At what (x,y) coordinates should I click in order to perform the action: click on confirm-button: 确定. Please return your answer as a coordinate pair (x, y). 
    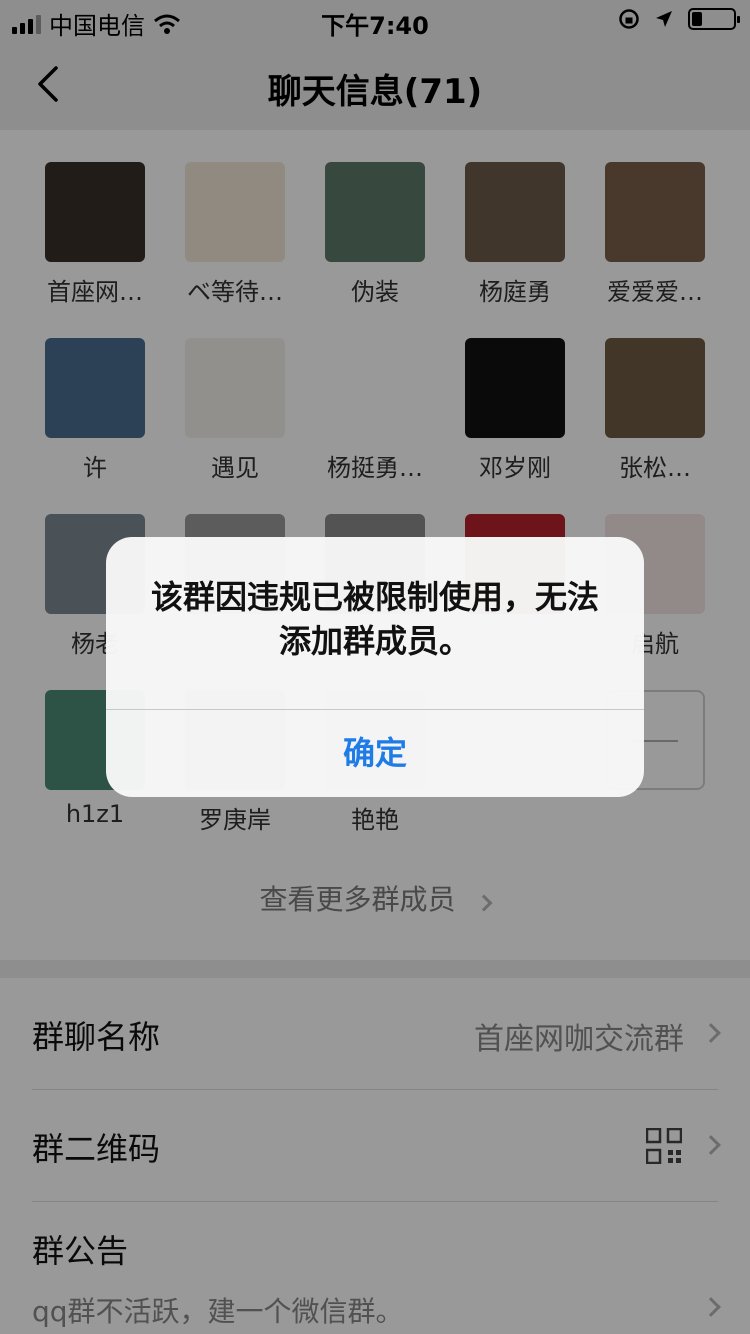
    Looking at the image, I should click on (375, 753).